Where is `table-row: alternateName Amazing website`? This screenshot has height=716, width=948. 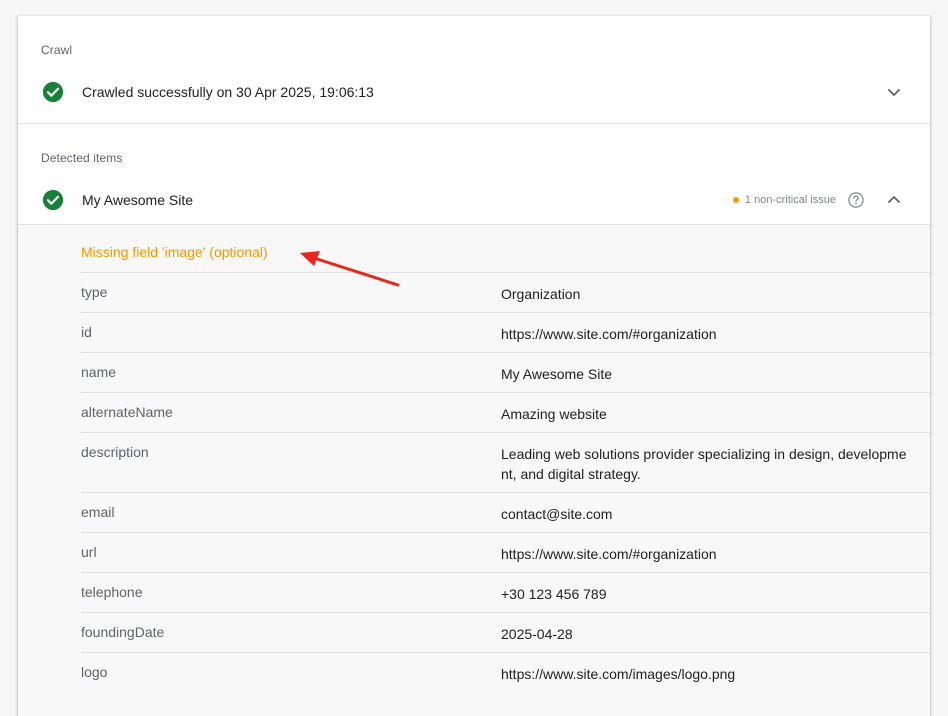
table-row: alternateName Amazing website is located at coordinates (505, 412).